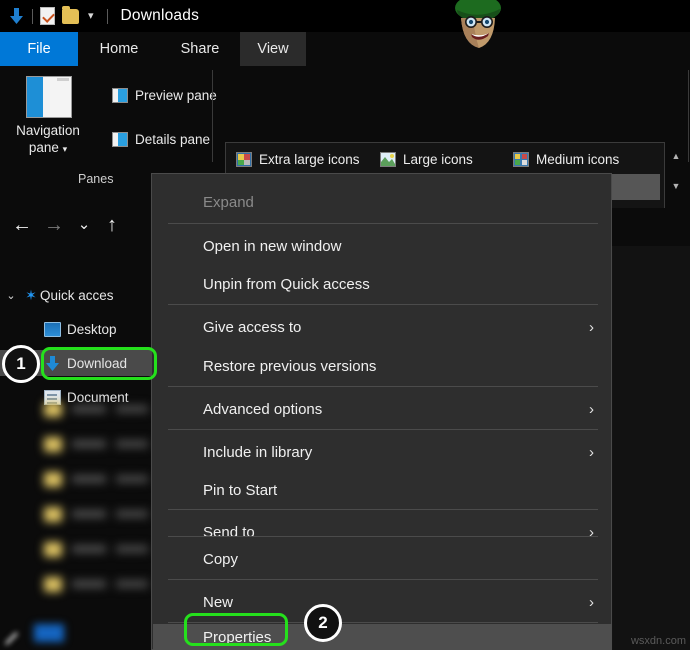 This screenshot has height=650, width=690. What do you see at coordinates (12, 639) in the screenshot?
I see `pen-icon` at bounding box center [12, 639].